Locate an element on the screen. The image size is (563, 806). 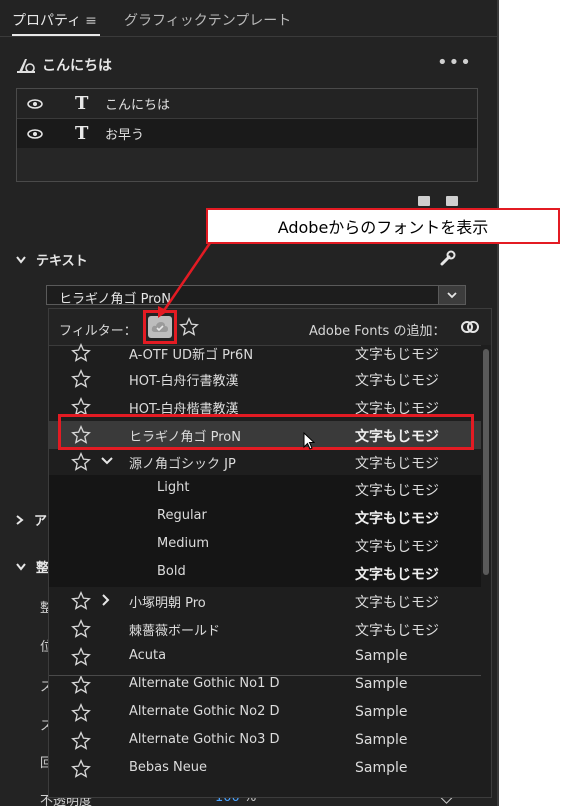
section-label: ア is located at coordinates (41, 521).